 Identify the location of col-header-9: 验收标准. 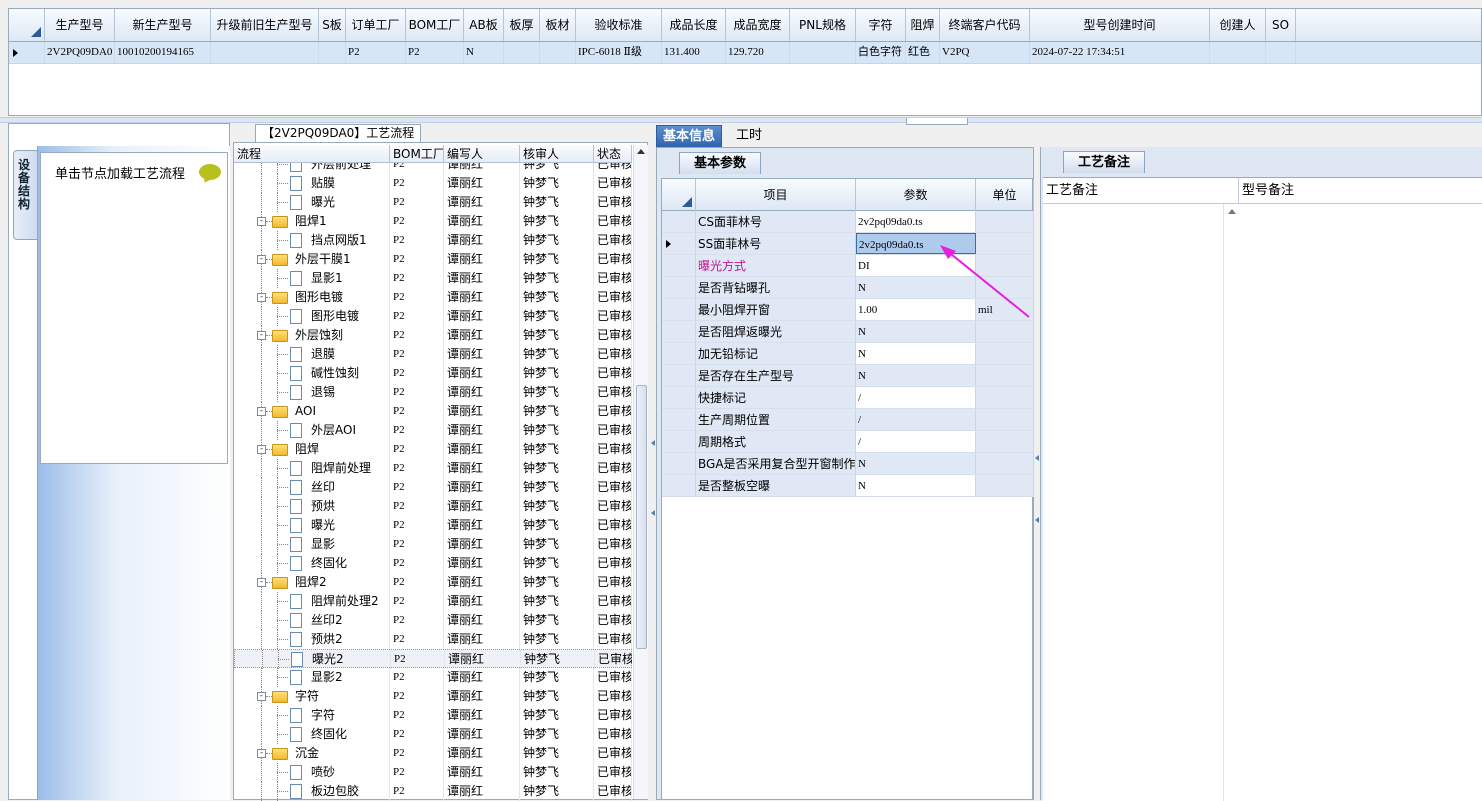
(619, 25).